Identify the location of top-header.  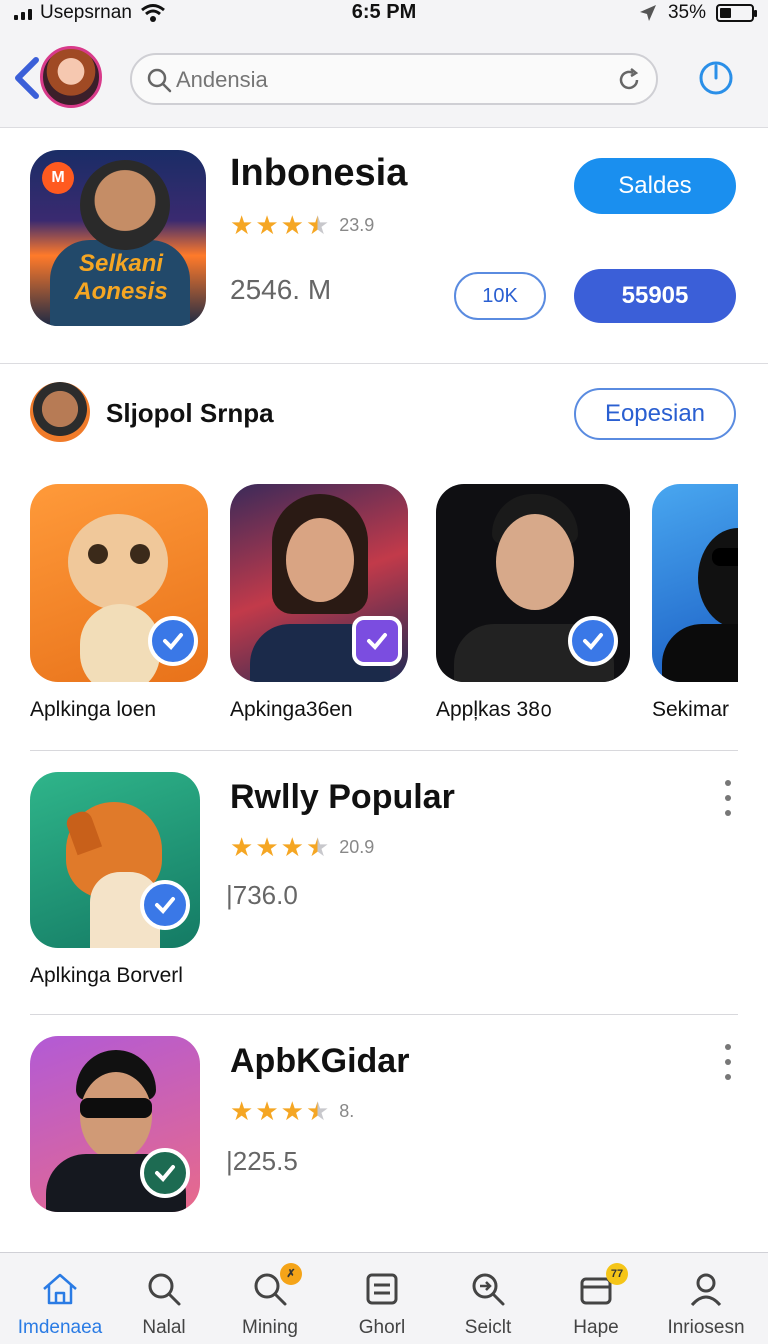
(384, 78).